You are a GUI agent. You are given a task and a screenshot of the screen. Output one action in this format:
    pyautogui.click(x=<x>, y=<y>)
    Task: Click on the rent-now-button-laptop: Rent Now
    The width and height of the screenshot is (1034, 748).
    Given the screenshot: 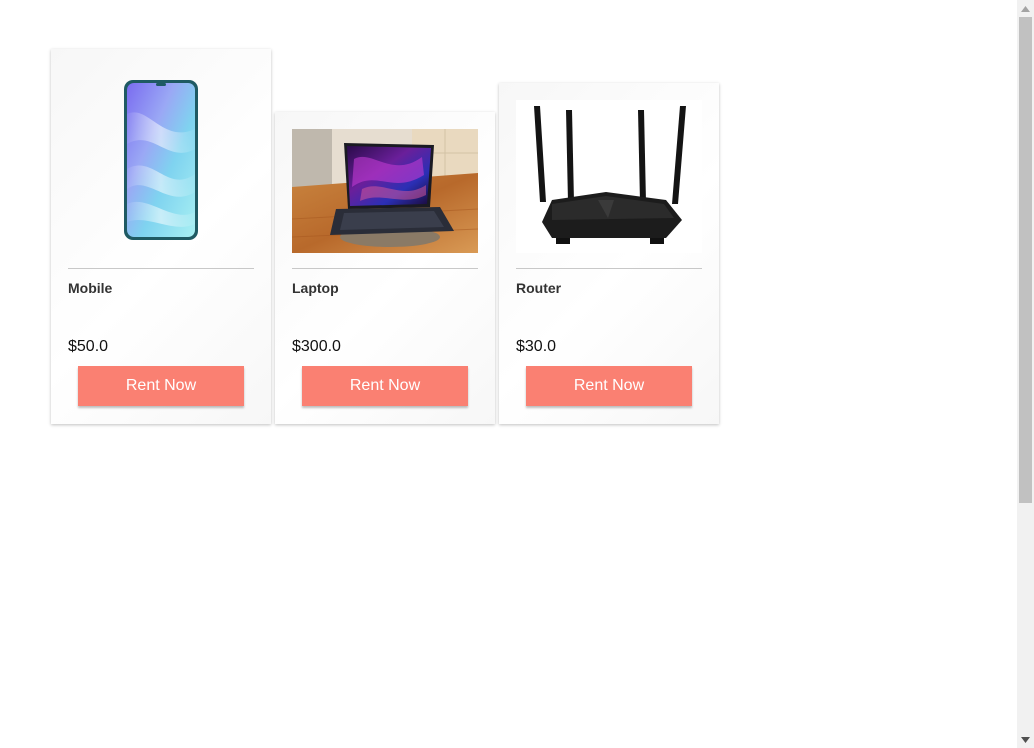 What is the action you would take?
    pyautogui.click(x=385, y=386)
    